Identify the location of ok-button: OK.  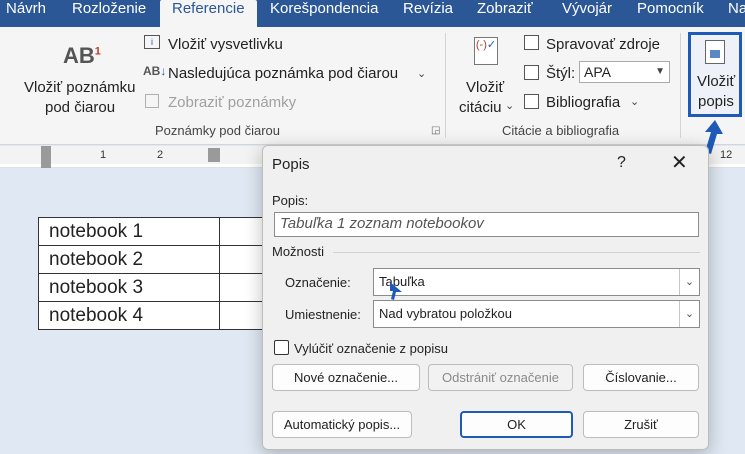
(516, 424).